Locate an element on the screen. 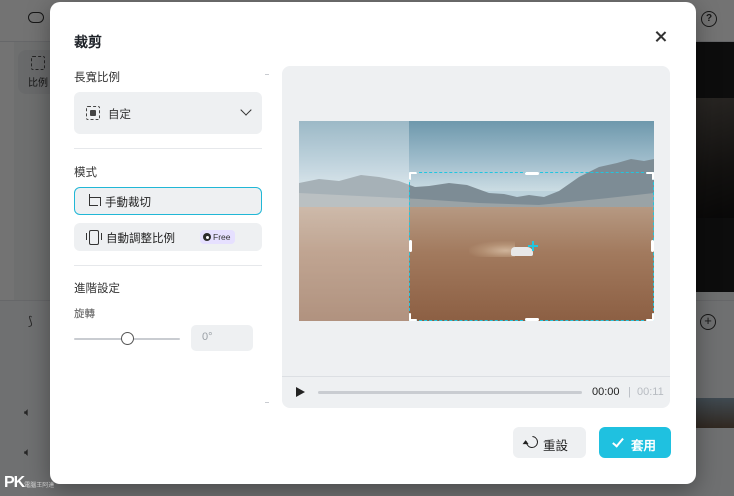  mode-label: 模式 is located at coordinates (85, 173).